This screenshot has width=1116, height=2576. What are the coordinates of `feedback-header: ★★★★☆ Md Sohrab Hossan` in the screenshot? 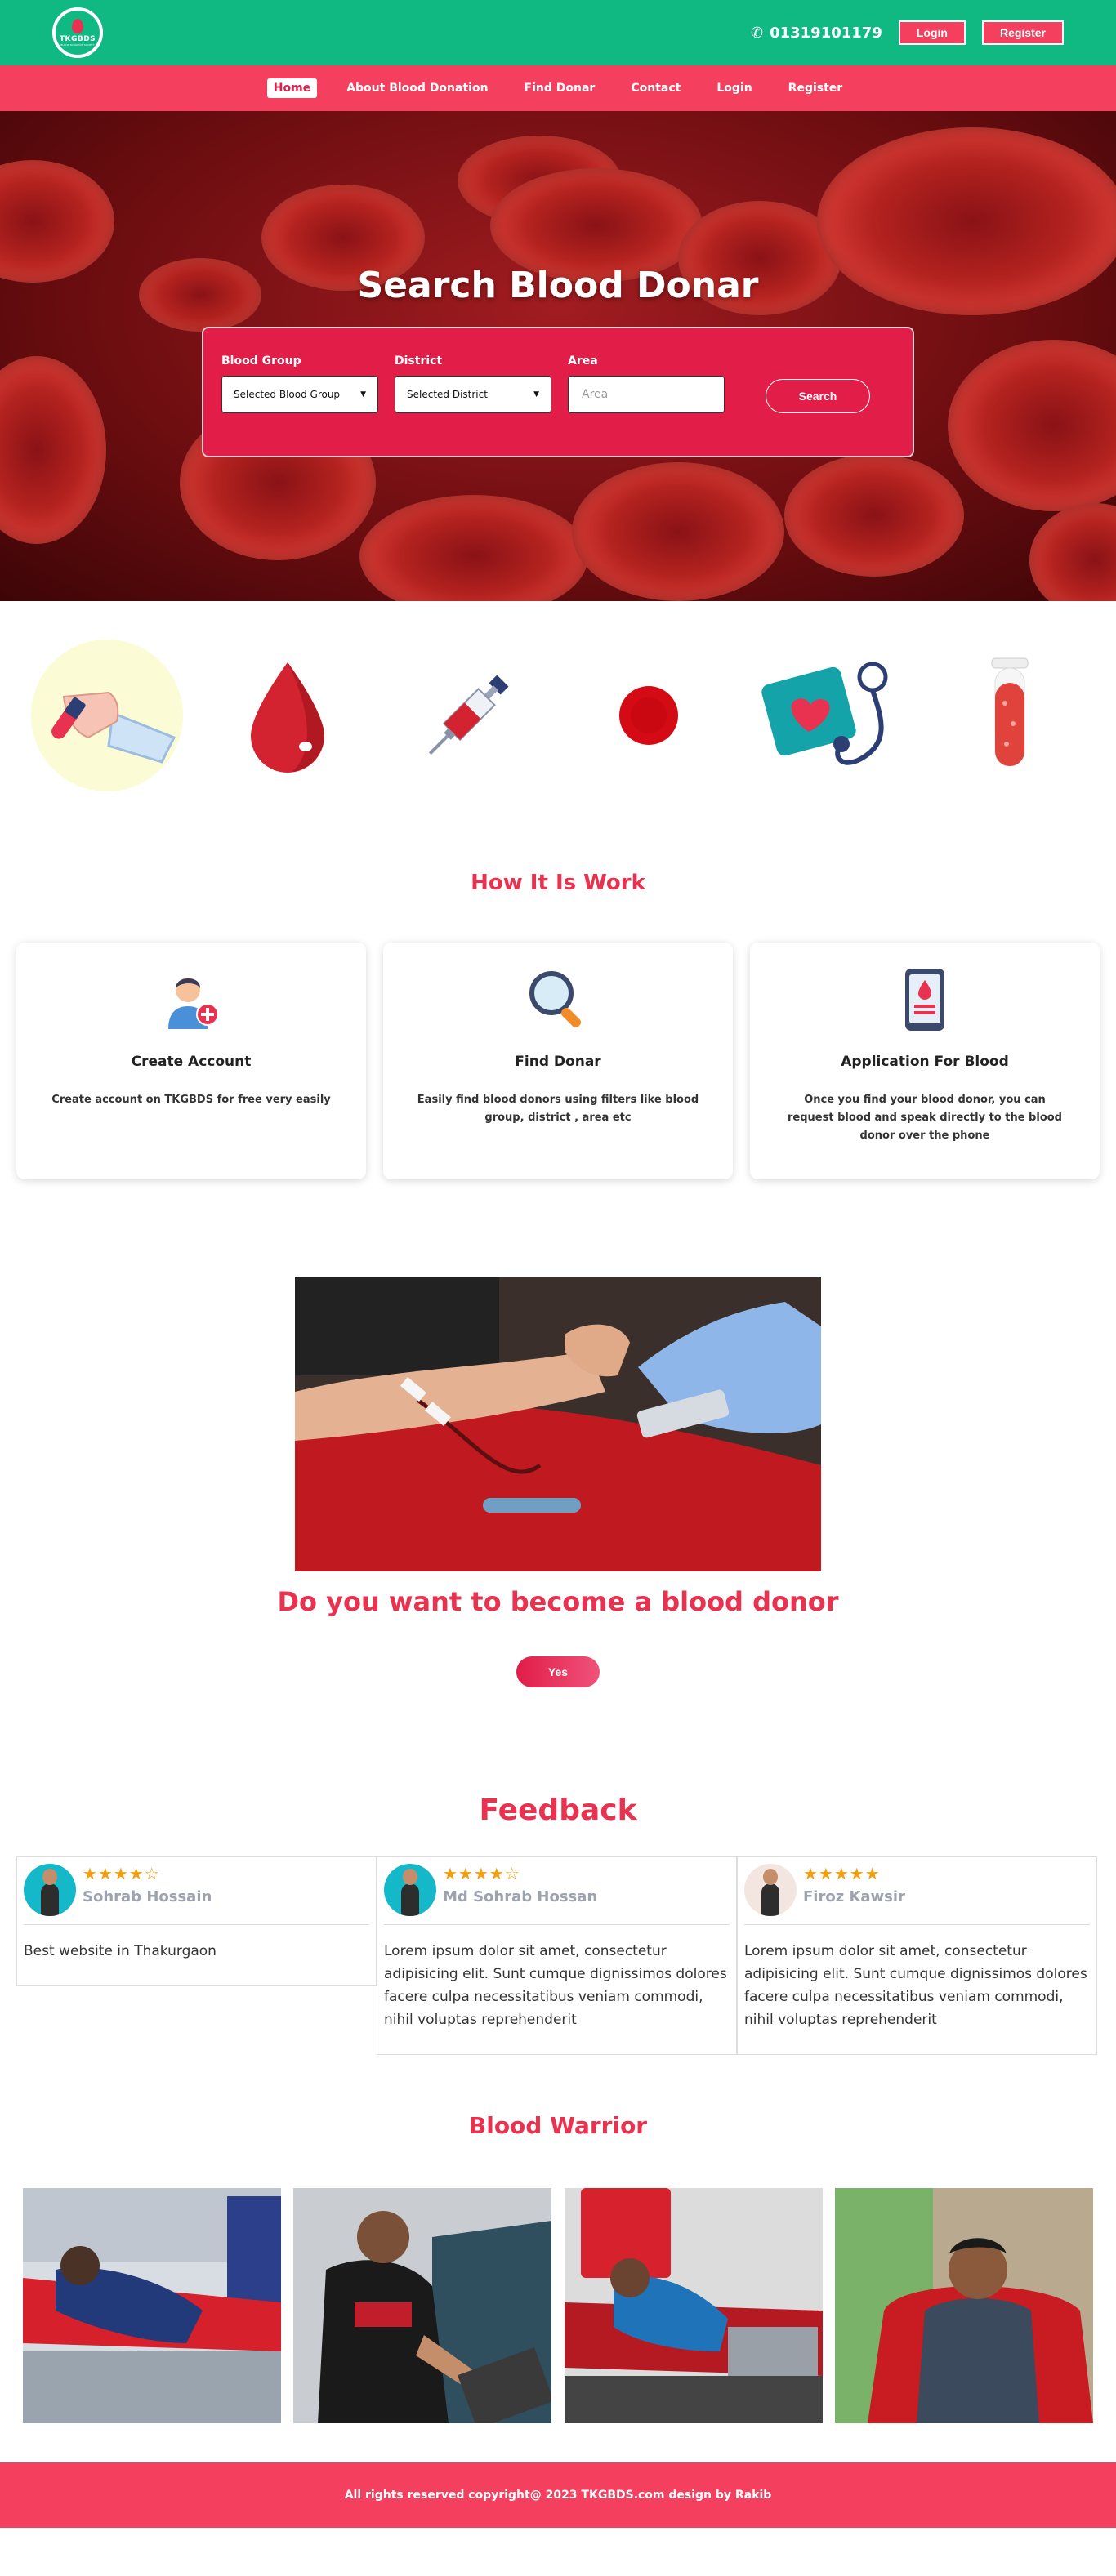 It's located at (557, 1894).